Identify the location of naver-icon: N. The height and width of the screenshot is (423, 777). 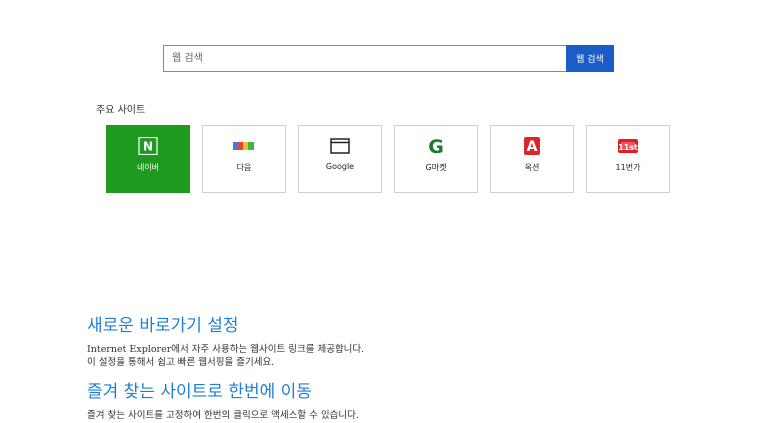
(148, 146).